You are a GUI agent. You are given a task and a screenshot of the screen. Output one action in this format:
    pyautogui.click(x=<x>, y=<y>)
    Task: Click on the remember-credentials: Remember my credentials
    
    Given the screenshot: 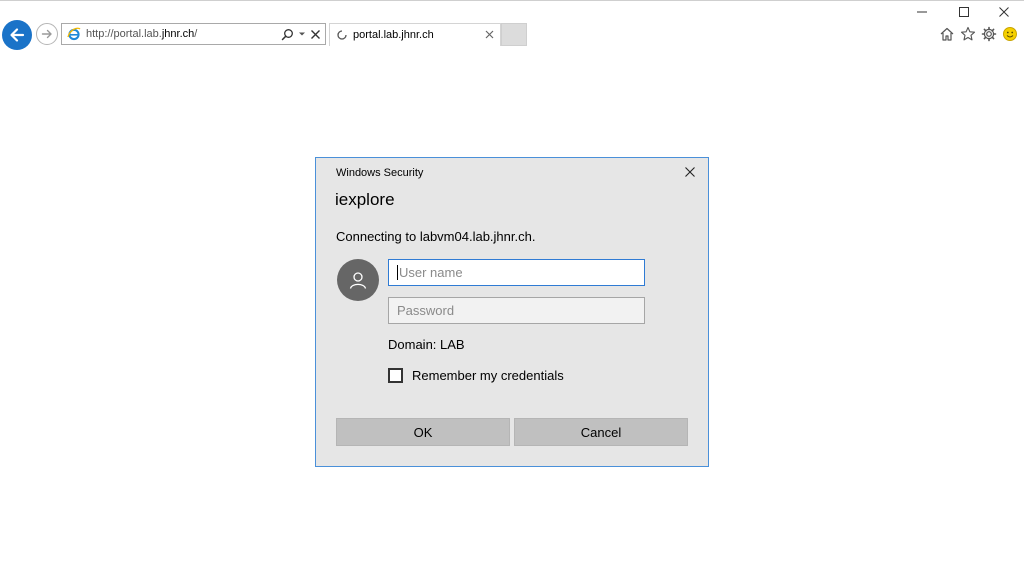 What is the action you would take?
    pyautogui.click(x=476, y=375)
    